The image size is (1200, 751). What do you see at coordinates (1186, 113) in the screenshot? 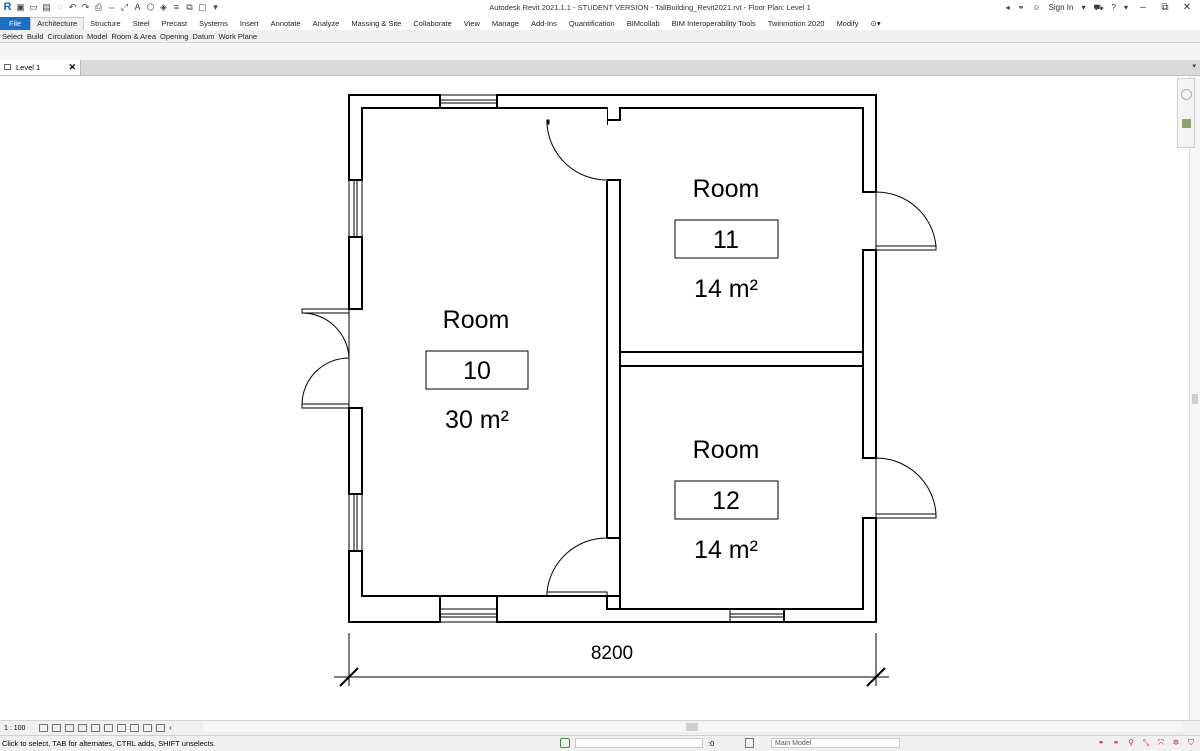
I see `navigation-bar` at bounding box center [1186, 113].